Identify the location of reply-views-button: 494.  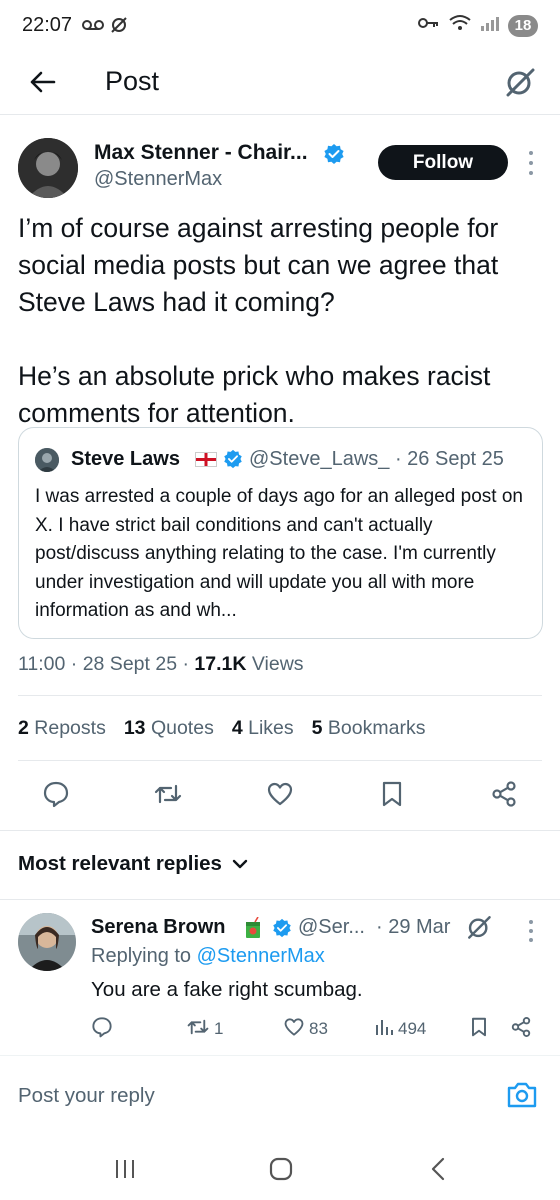
(400, 1029).